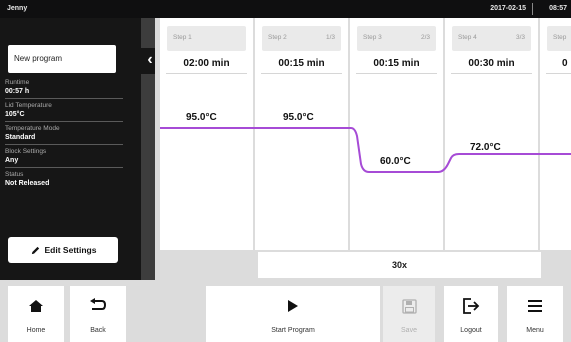  What do you see at coordinates (558, 8) in the screenshot?
I see `time-display: 08:57` at bounding box center [558, 8].